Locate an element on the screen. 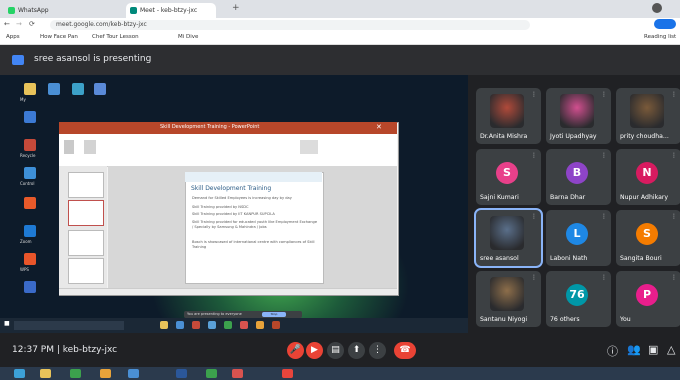 This screenshot has height=380, width=680. tab-label: WhatsApp is located at coordinates (33, 10).